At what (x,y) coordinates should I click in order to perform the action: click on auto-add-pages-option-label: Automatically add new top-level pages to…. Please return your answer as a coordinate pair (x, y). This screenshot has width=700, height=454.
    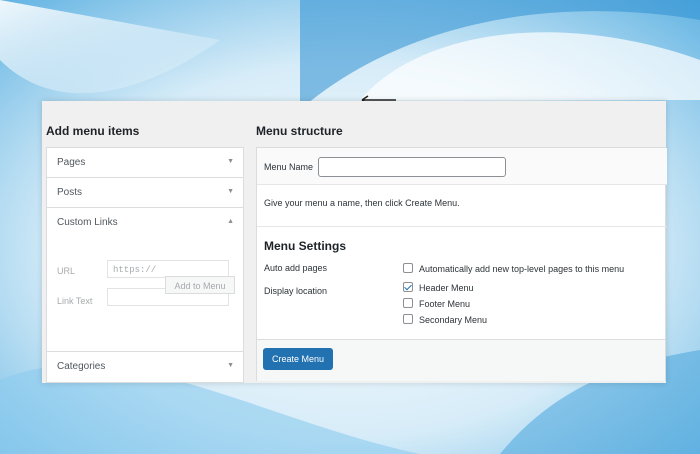
    Looking at the image, I should click on (522, 269).